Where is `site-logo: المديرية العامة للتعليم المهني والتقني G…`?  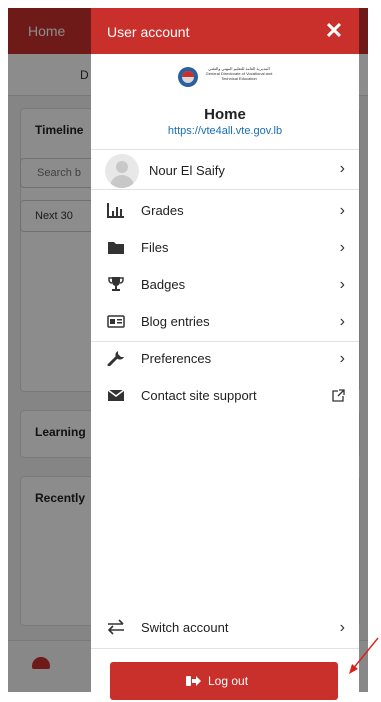
site-logo: المديرية العامة للتعليم المهني والتقني G… is located at coordinates (227, 77).